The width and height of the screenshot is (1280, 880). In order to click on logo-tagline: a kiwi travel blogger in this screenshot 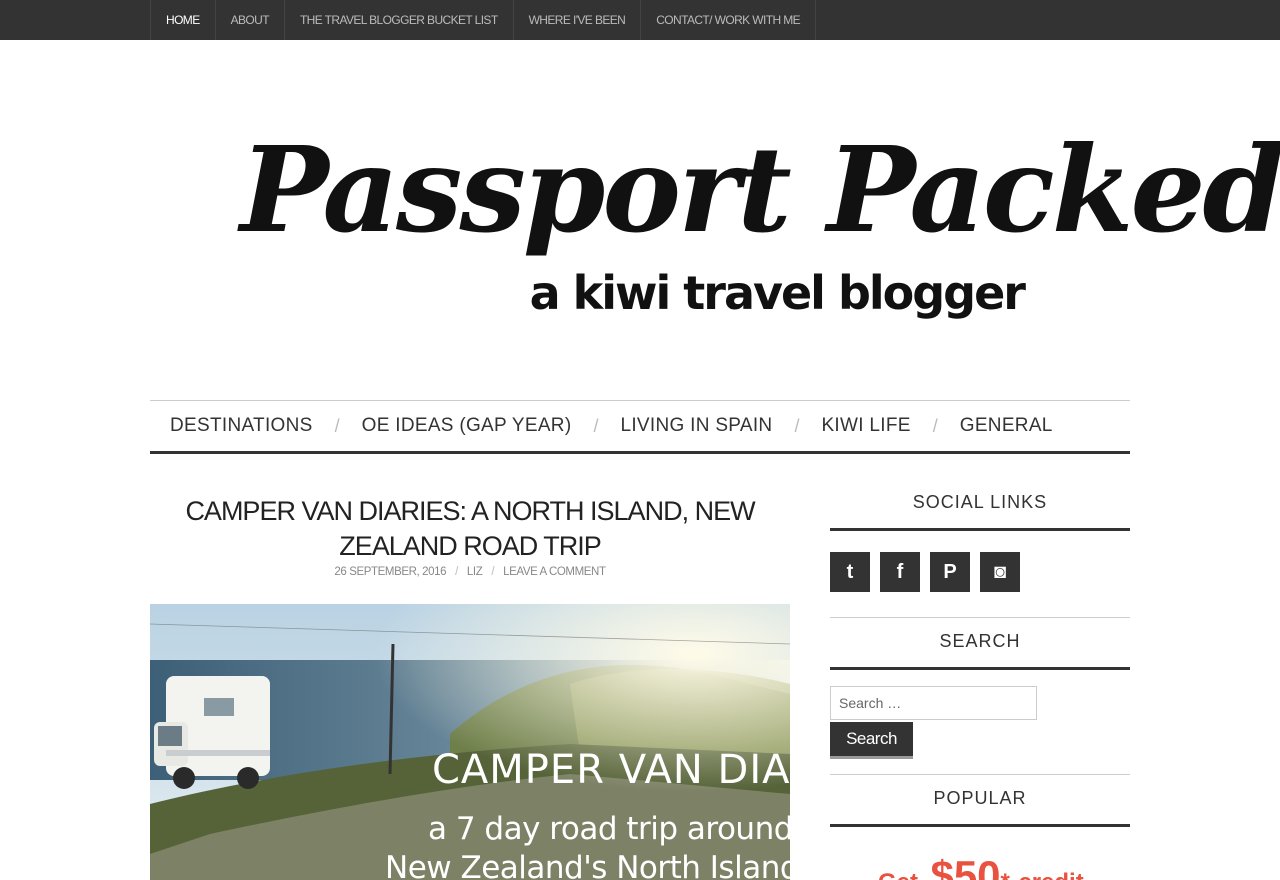, I will do `click(777, 293)`.